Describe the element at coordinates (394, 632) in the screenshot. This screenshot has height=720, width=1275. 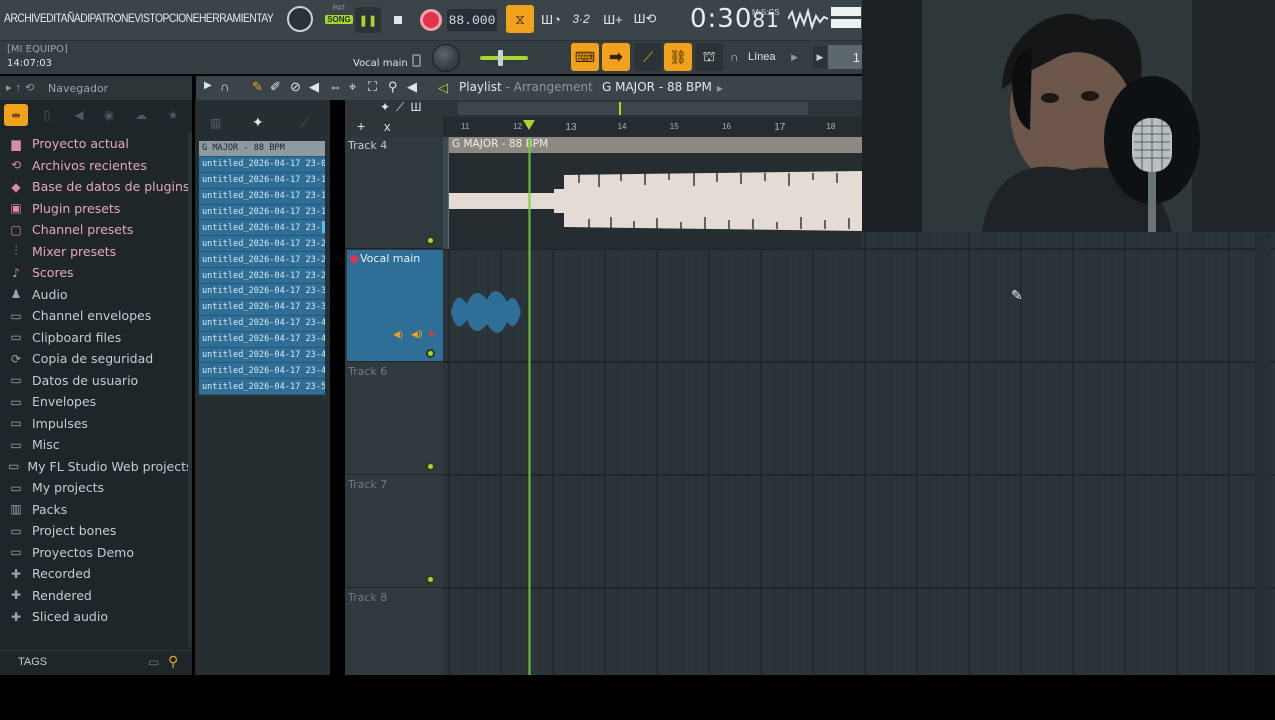
I see `track-header-8: Track 8` at that location.